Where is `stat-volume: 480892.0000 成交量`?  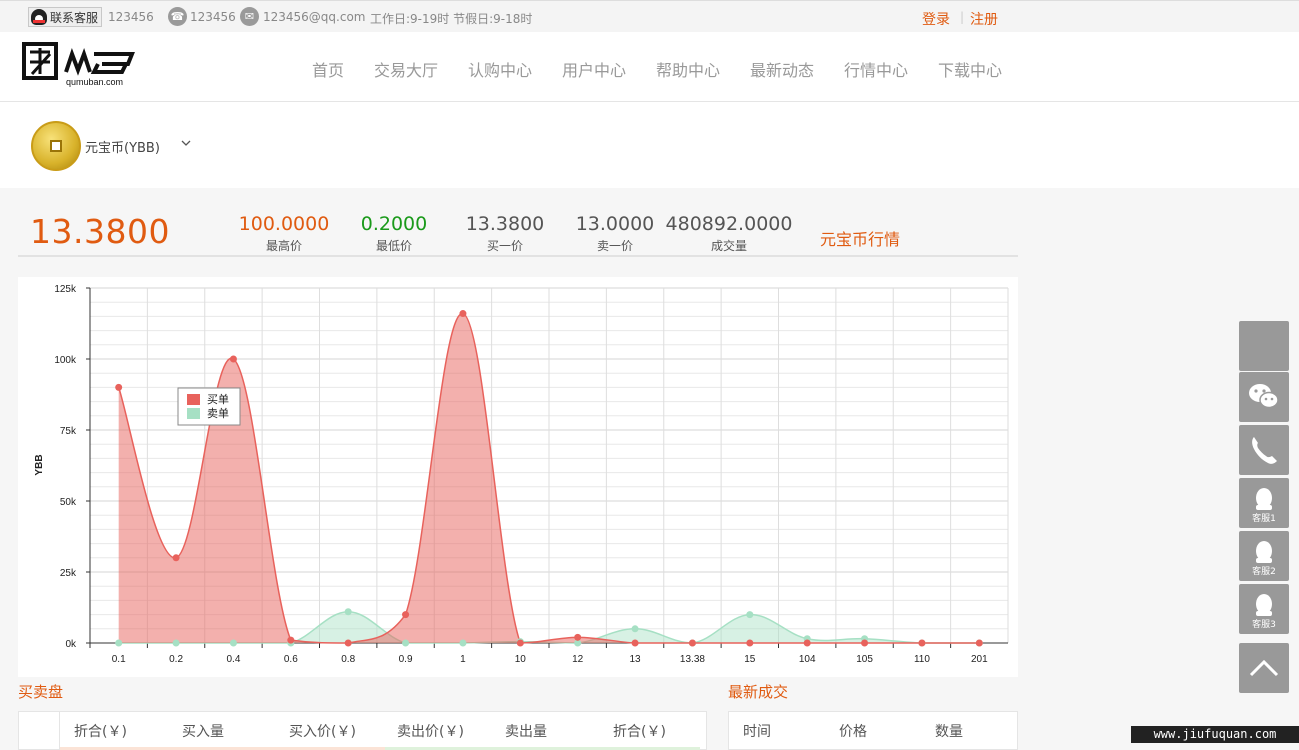
stat-volume: 480892.0000 成交量 is located at coordinates (729, 233).